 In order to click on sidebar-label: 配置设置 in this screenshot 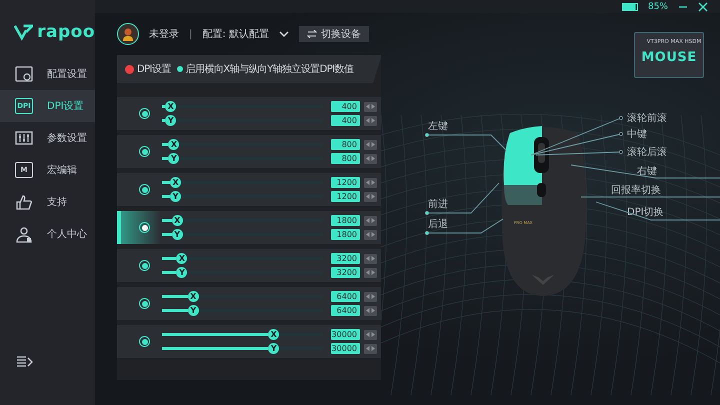, I will do `click(67, 74)`.